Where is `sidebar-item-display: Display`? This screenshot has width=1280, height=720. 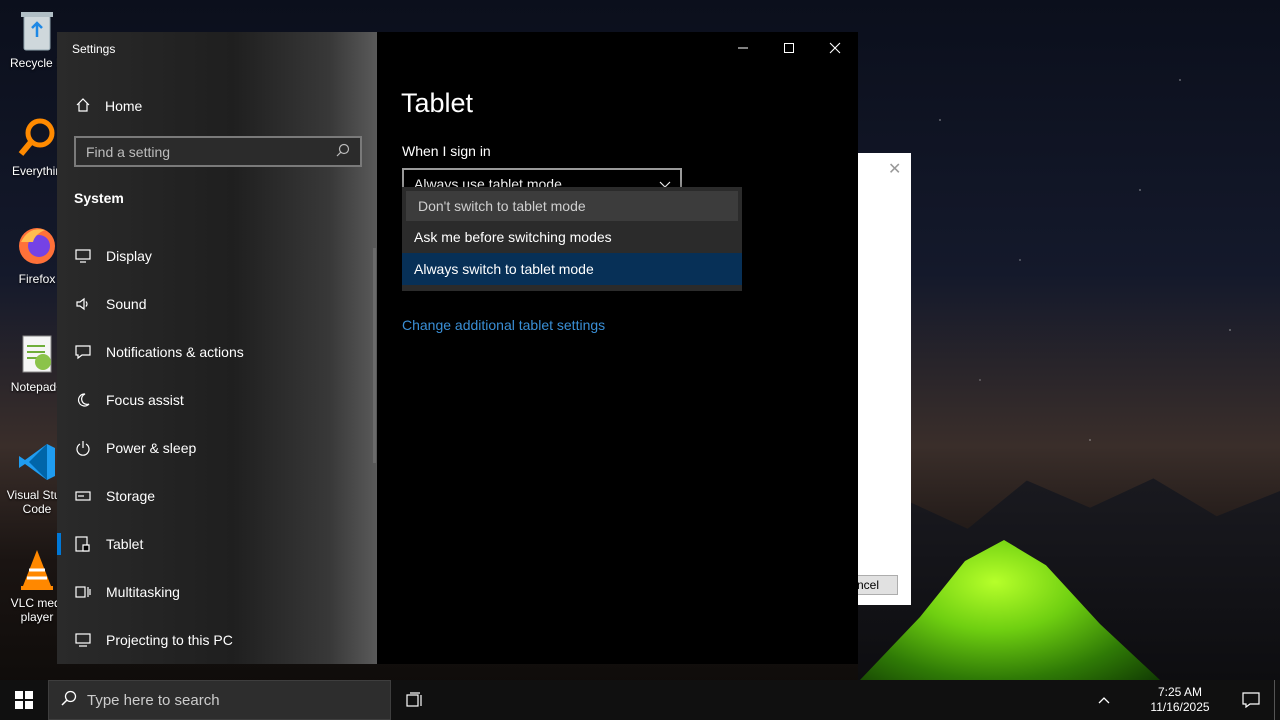 sidebar-item-display: Display is located at coordinates (217, 256).